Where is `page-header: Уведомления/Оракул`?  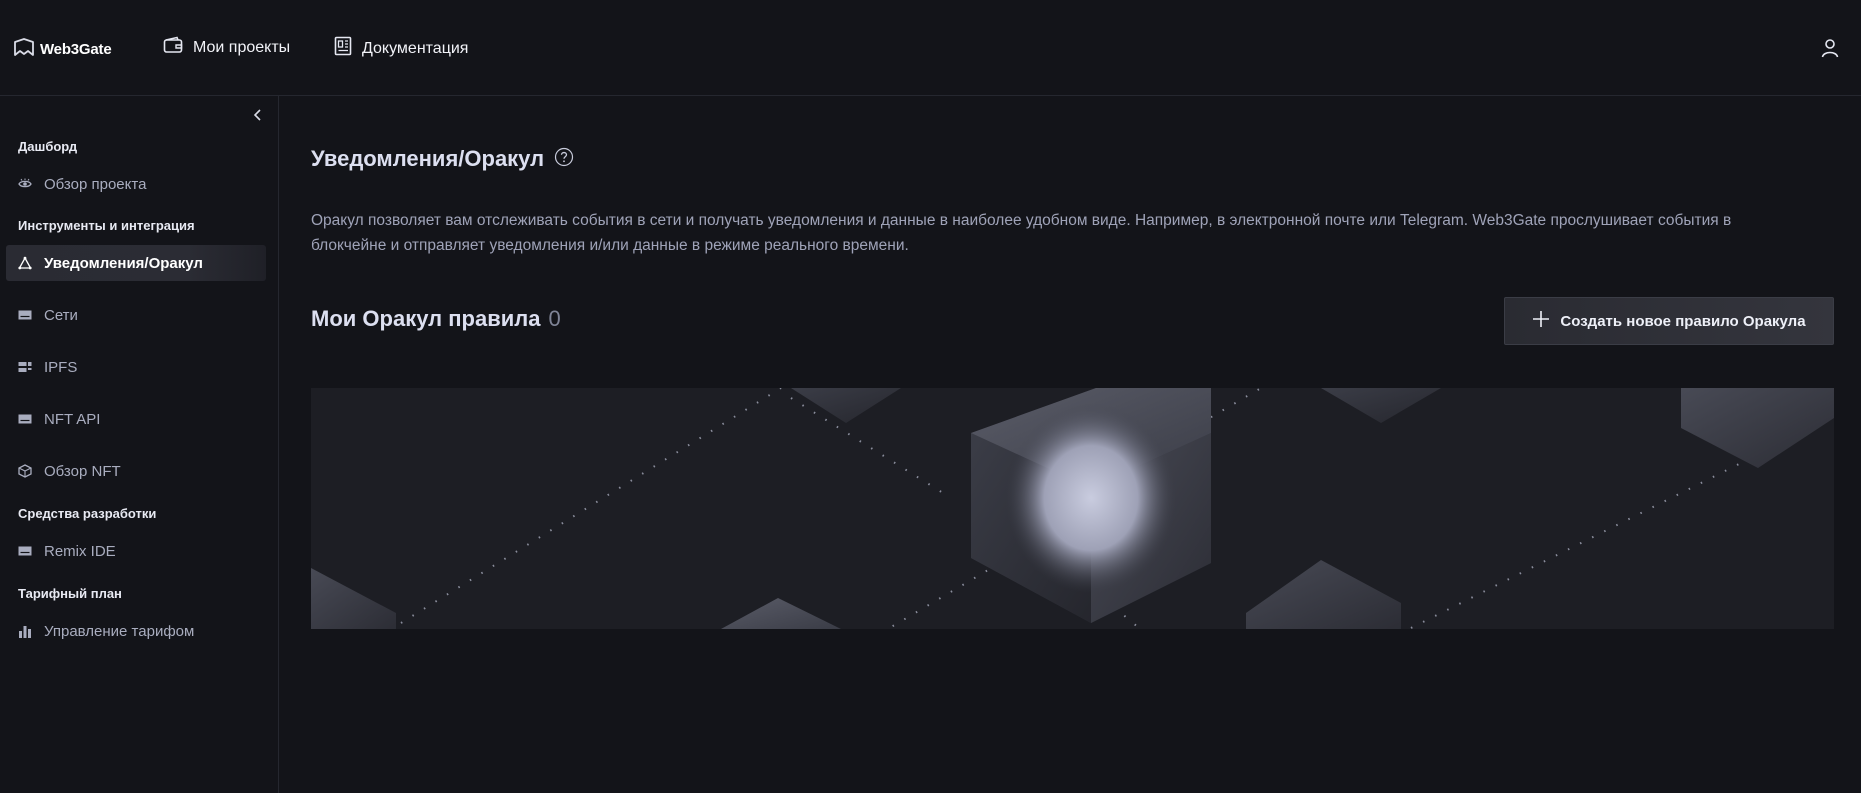
page-header: Уведомления/Оракул is located at coordinates (442, 159).